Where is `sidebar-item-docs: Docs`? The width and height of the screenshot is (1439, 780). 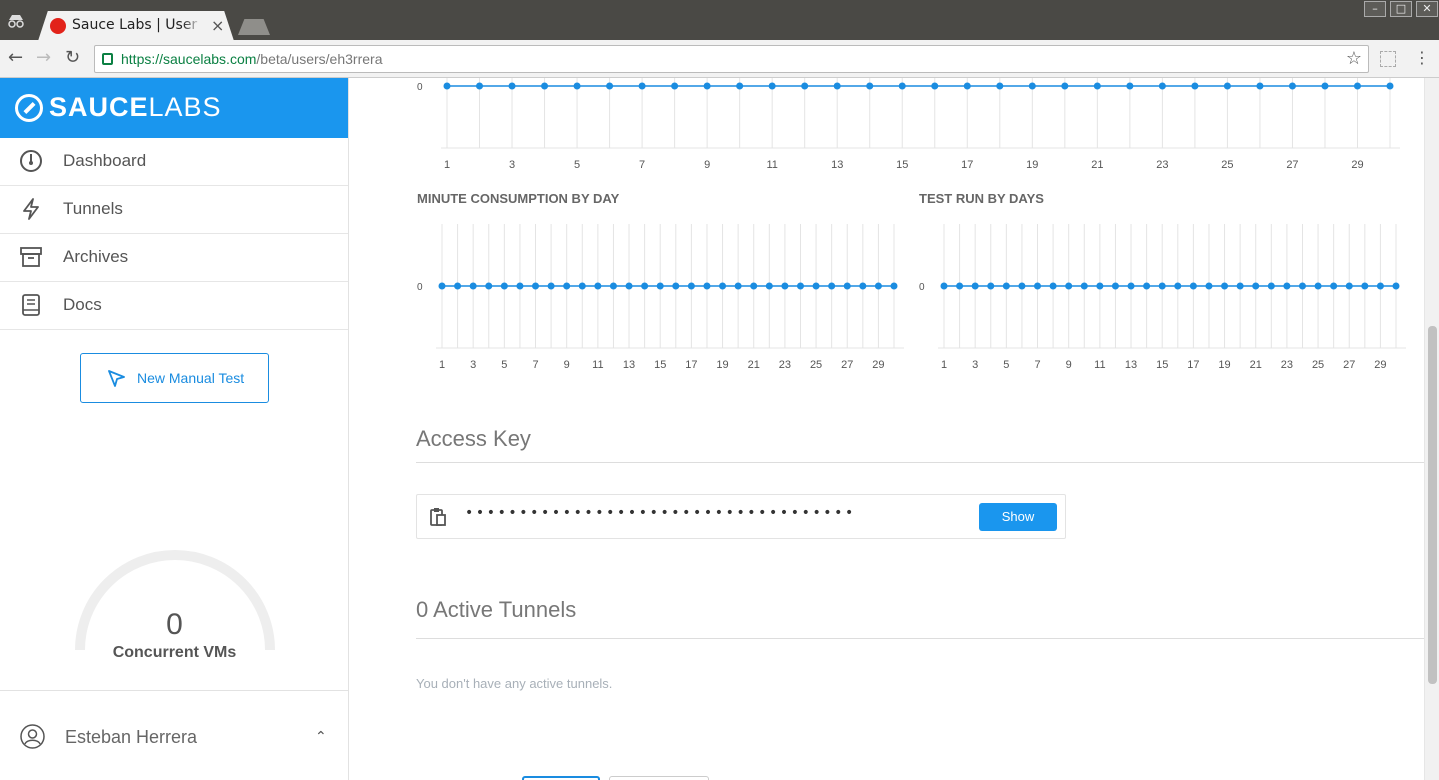 sidebar-item-docs: Docs is located at coordinates (174, 306).